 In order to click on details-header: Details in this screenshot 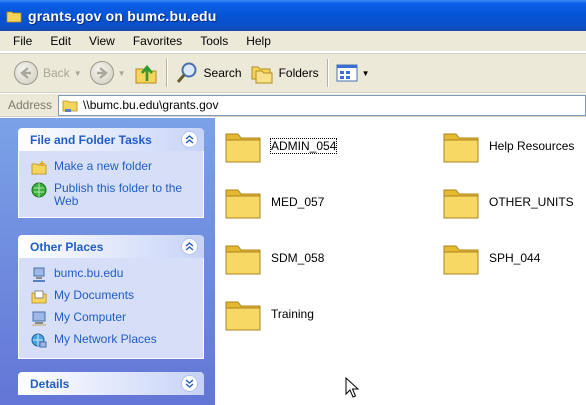, I will do `click(111, 383)`.